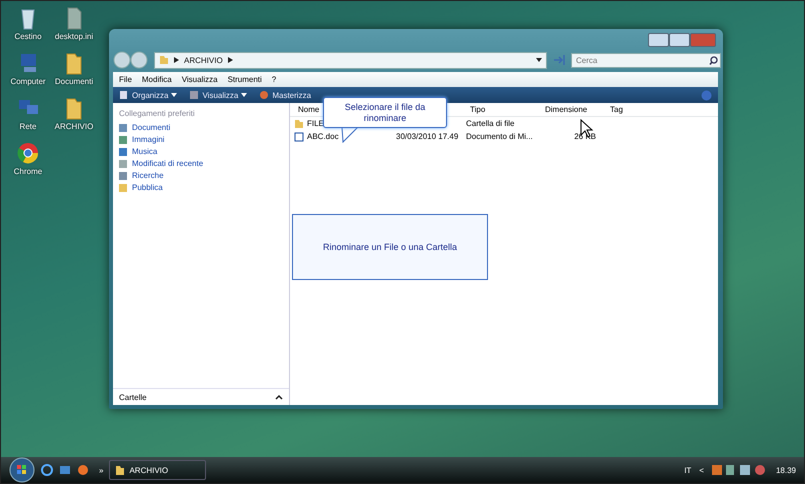 The height and width of the screenshot is (484, 805). What do you see at coordinates (701, 470) in the screenshot?
I see `tray-expand-button: <` at bounding box center [701, 470].